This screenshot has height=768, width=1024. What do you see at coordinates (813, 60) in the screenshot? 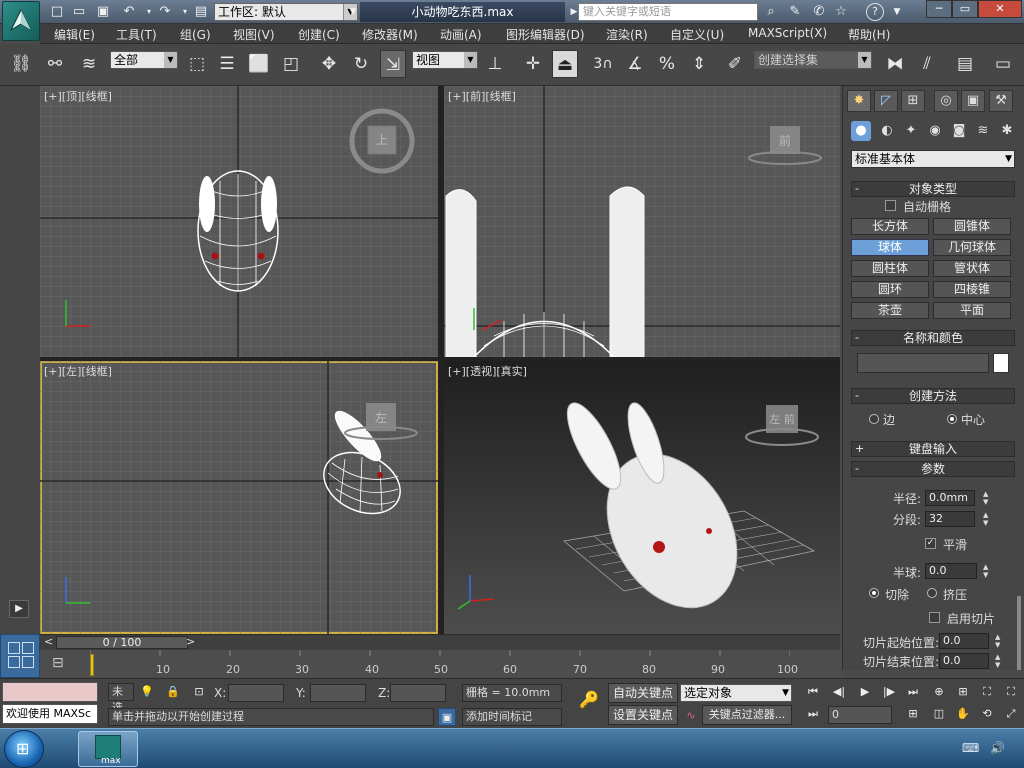
I see `named-selection-input: 创建选择集 ▼` at bounding box center [813, 60].